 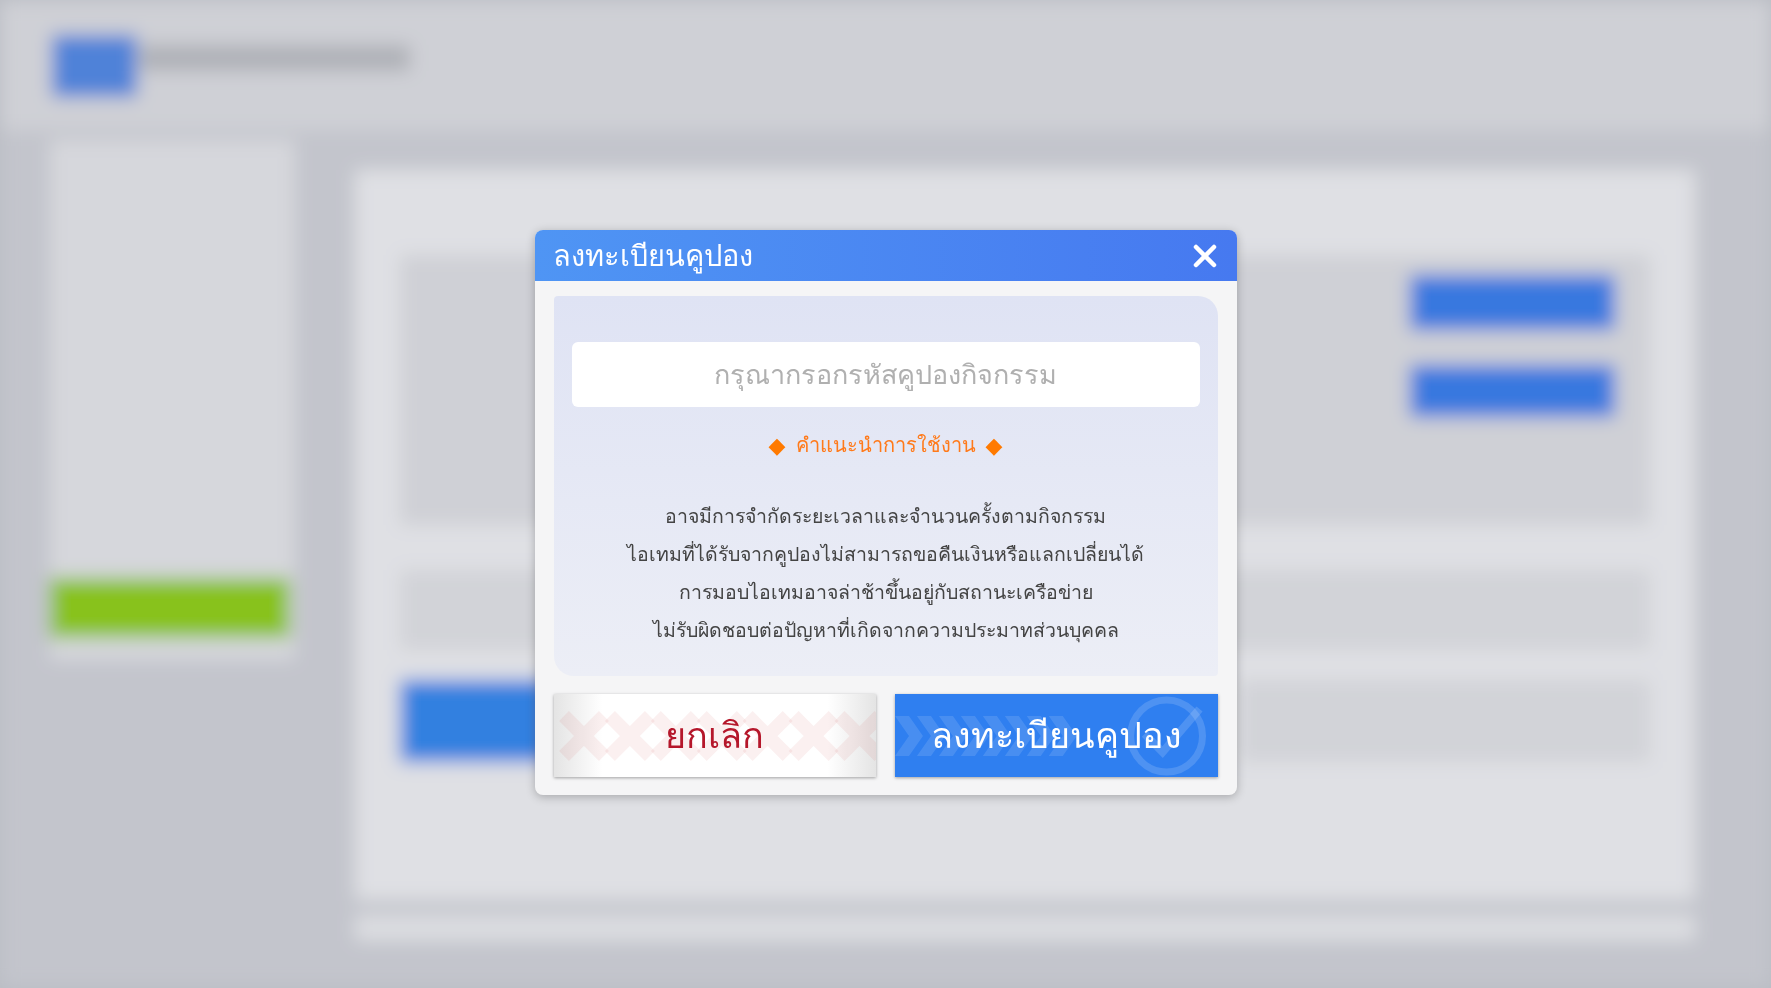 I want to click on dialog-title: ลงทะเบียนคูปอง, so click(x=652, y=256).